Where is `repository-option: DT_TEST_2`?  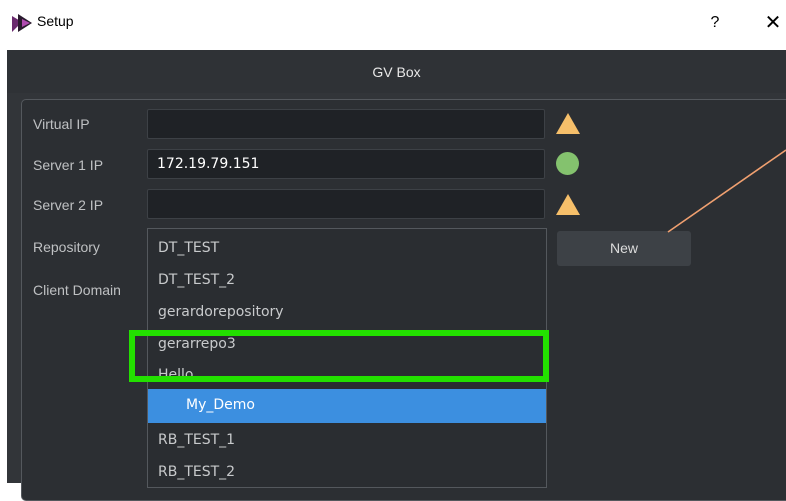
repository-option: DT_TEST_2 is located at coordinates (196, 280).